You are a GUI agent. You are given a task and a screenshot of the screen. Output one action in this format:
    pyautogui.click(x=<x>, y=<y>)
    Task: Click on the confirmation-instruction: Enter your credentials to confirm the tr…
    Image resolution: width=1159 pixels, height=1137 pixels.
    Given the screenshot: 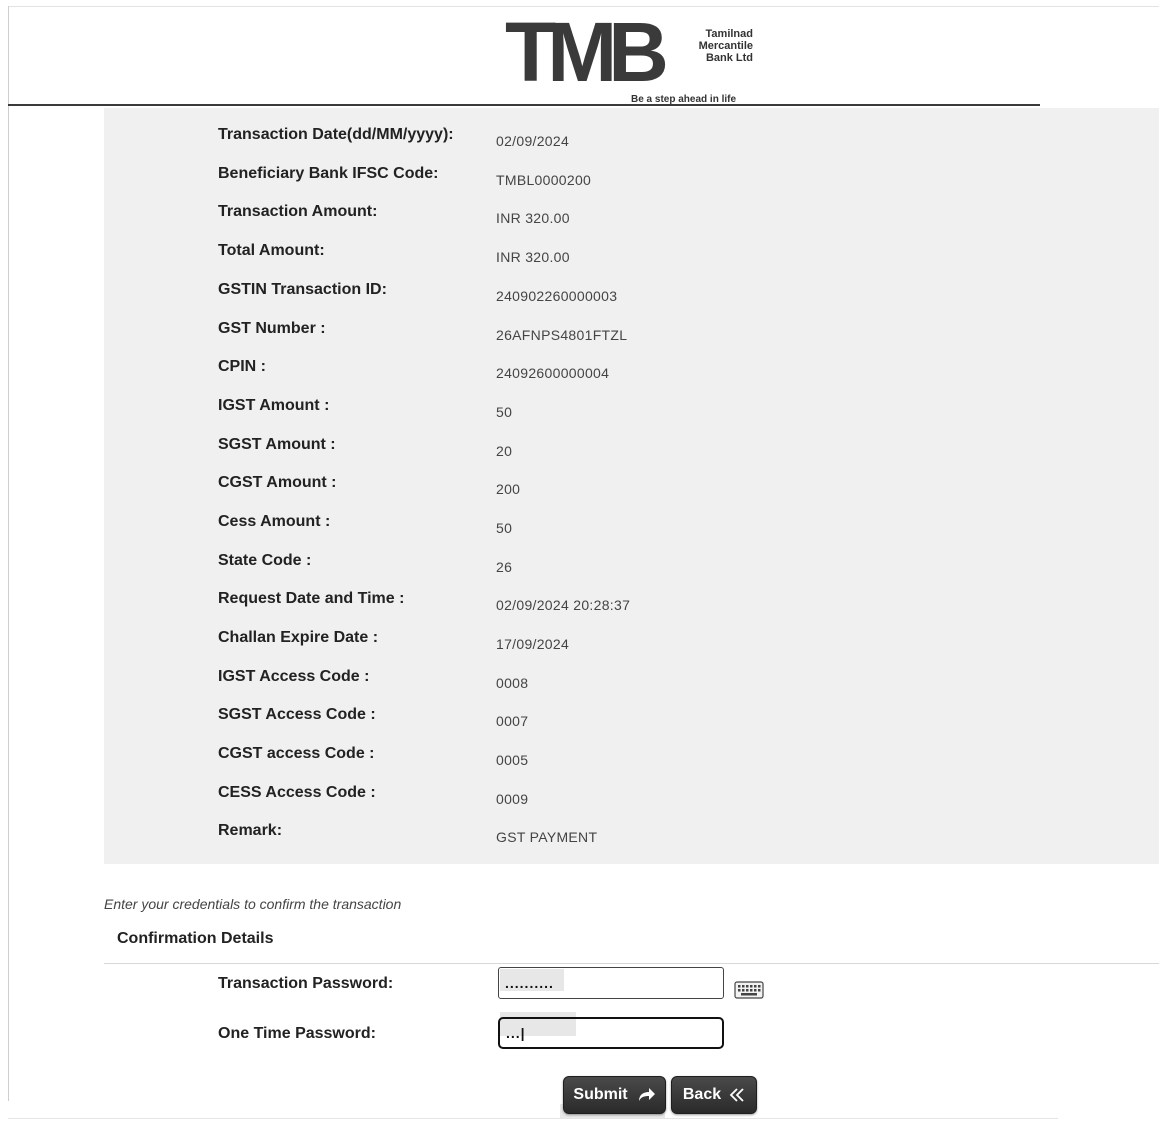 What is the action you would take?
    pyautogui.click(x=253, y=904)
    